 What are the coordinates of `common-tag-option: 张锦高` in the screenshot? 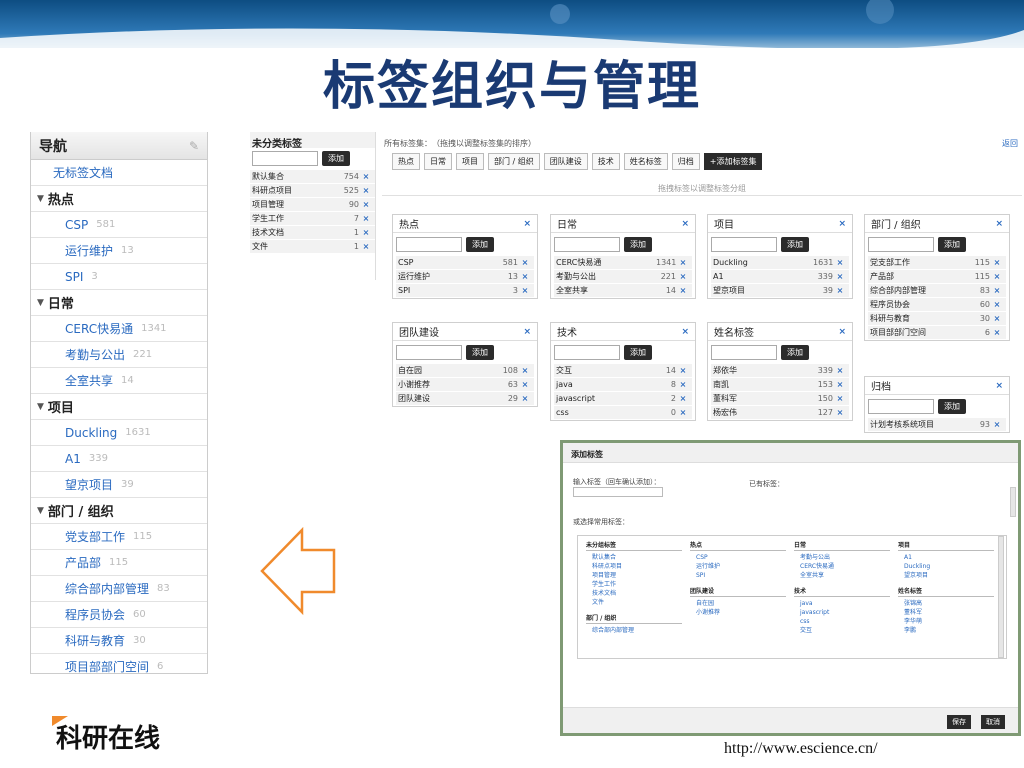 It's located at (946, 603).